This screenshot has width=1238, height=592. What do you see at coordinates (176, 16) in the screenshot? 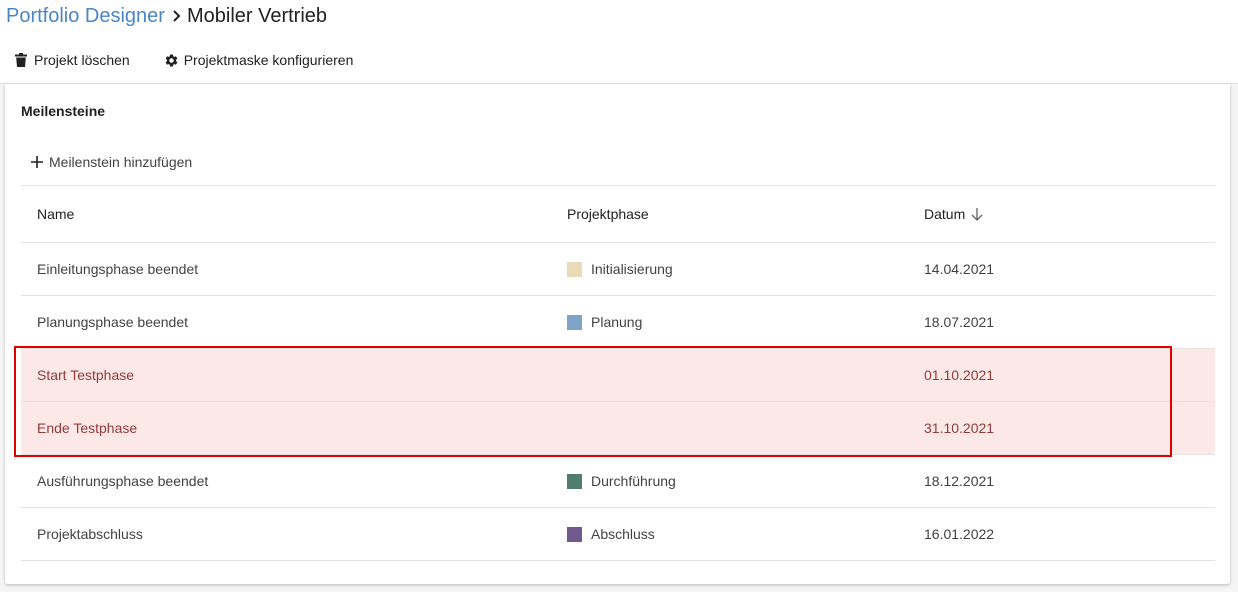
I see `chevron-right-icon` at bounding box center [176, 16].